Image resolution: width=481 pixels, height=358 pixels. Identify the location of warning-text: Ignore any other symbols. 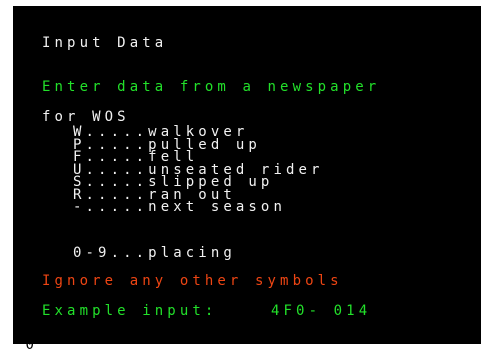
(192, 281).